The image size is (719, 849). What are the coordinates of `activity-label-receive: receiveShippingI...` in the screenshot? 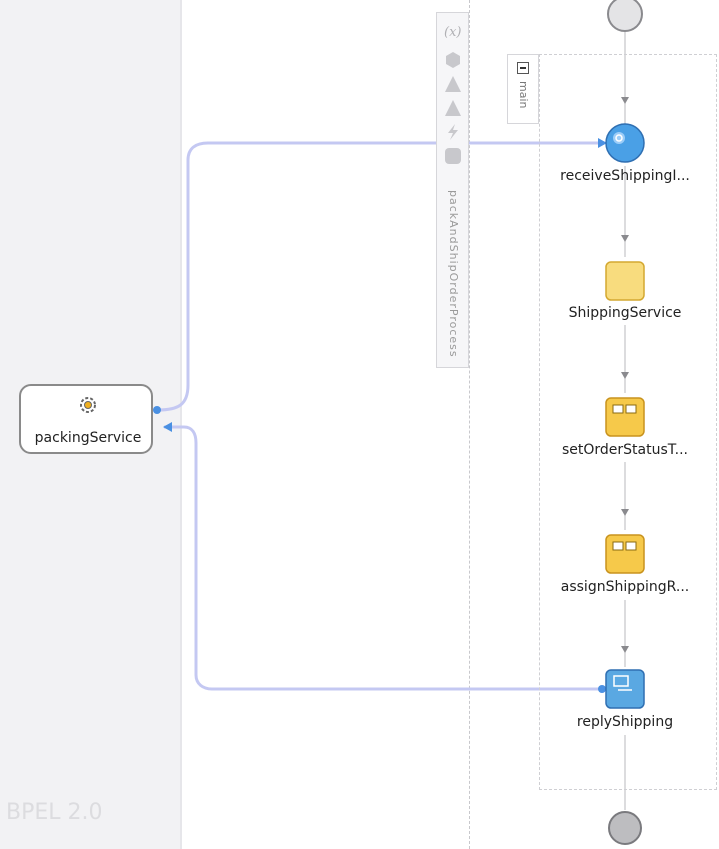 It's located at (625, 176).